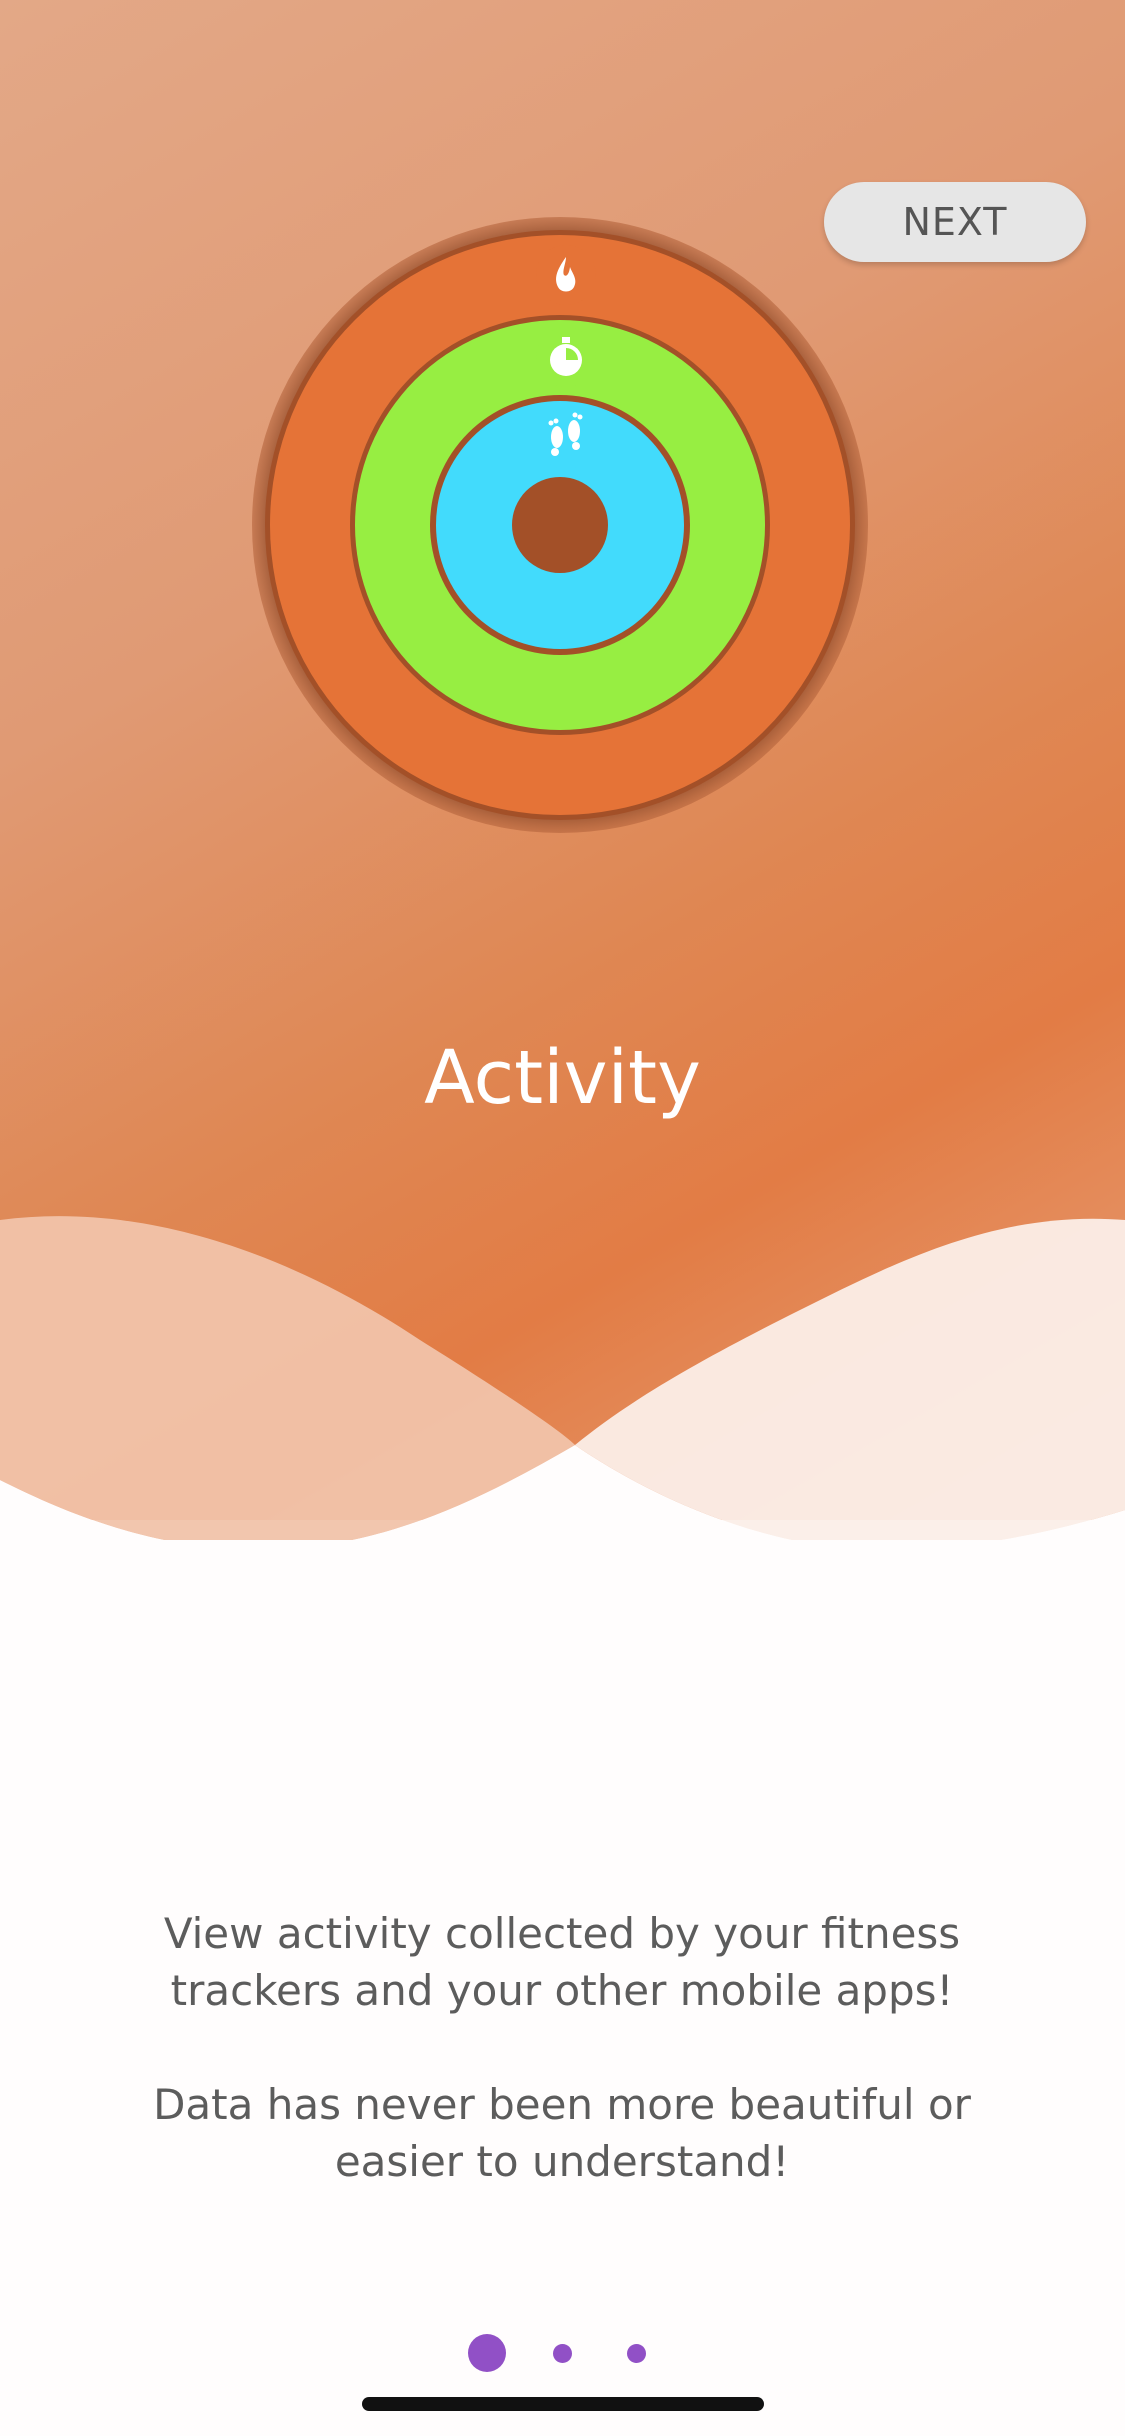  I want to click on page-dot-active, so click(487, 2353).